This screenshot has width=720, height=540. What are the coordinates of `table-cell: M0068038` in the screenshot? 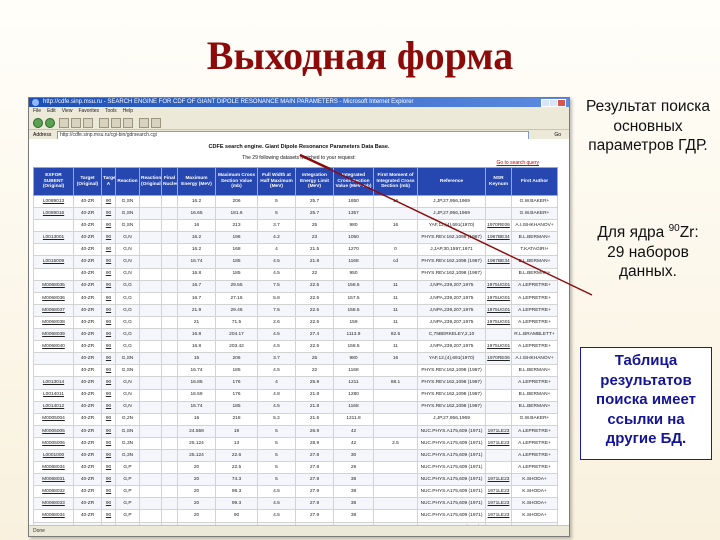 It's located at (53, 322).